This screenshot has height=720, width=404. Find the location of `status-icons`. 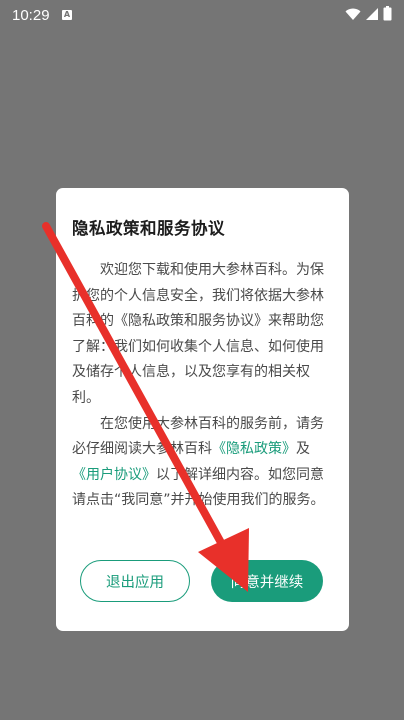

status-icons is located at coordinates (368, 13).